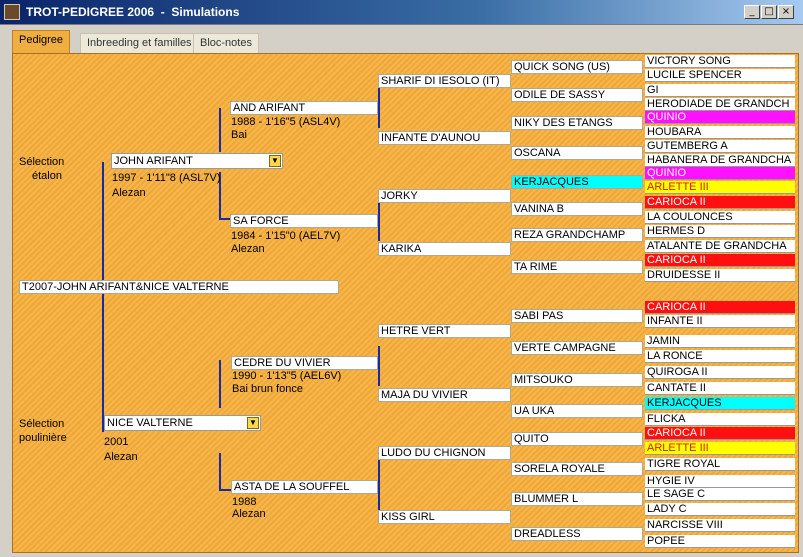 This screenshot has width=803, height=557. I want to click on dam-info: 2001, so click(116, 442).